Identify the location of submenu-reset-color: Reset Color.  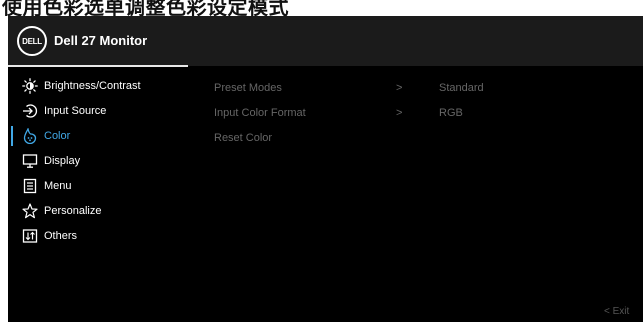
(243, 138).